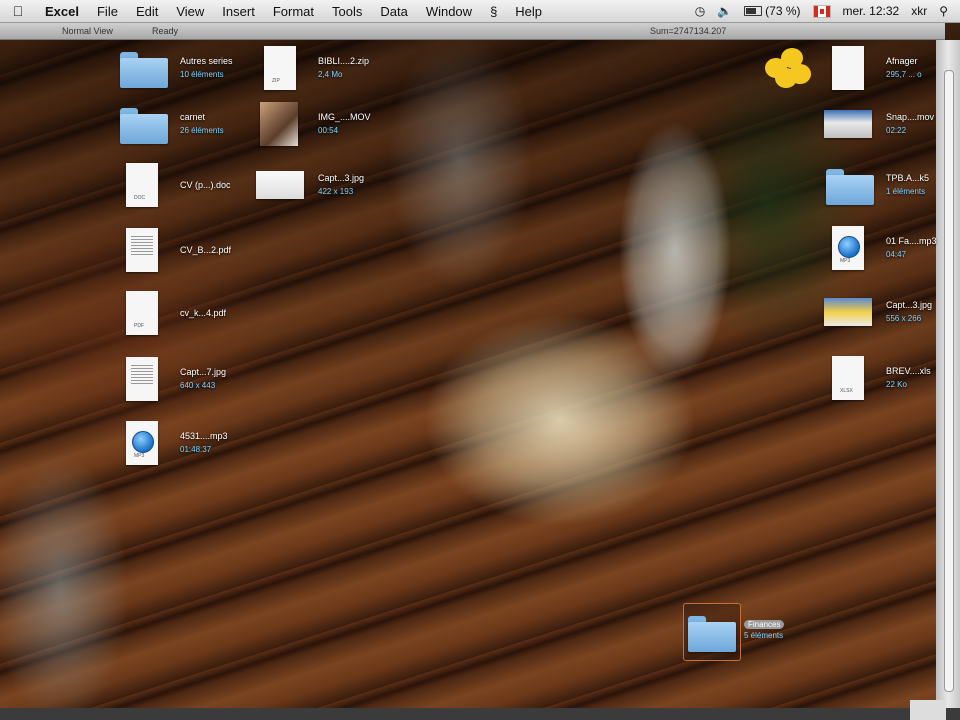 The width and height of the screenshot is (960, 720). What do you see at coordinates (908, 178) in the screenshot?
I see `item-name: TPB.A...k5` at bounding box center [908, 178].